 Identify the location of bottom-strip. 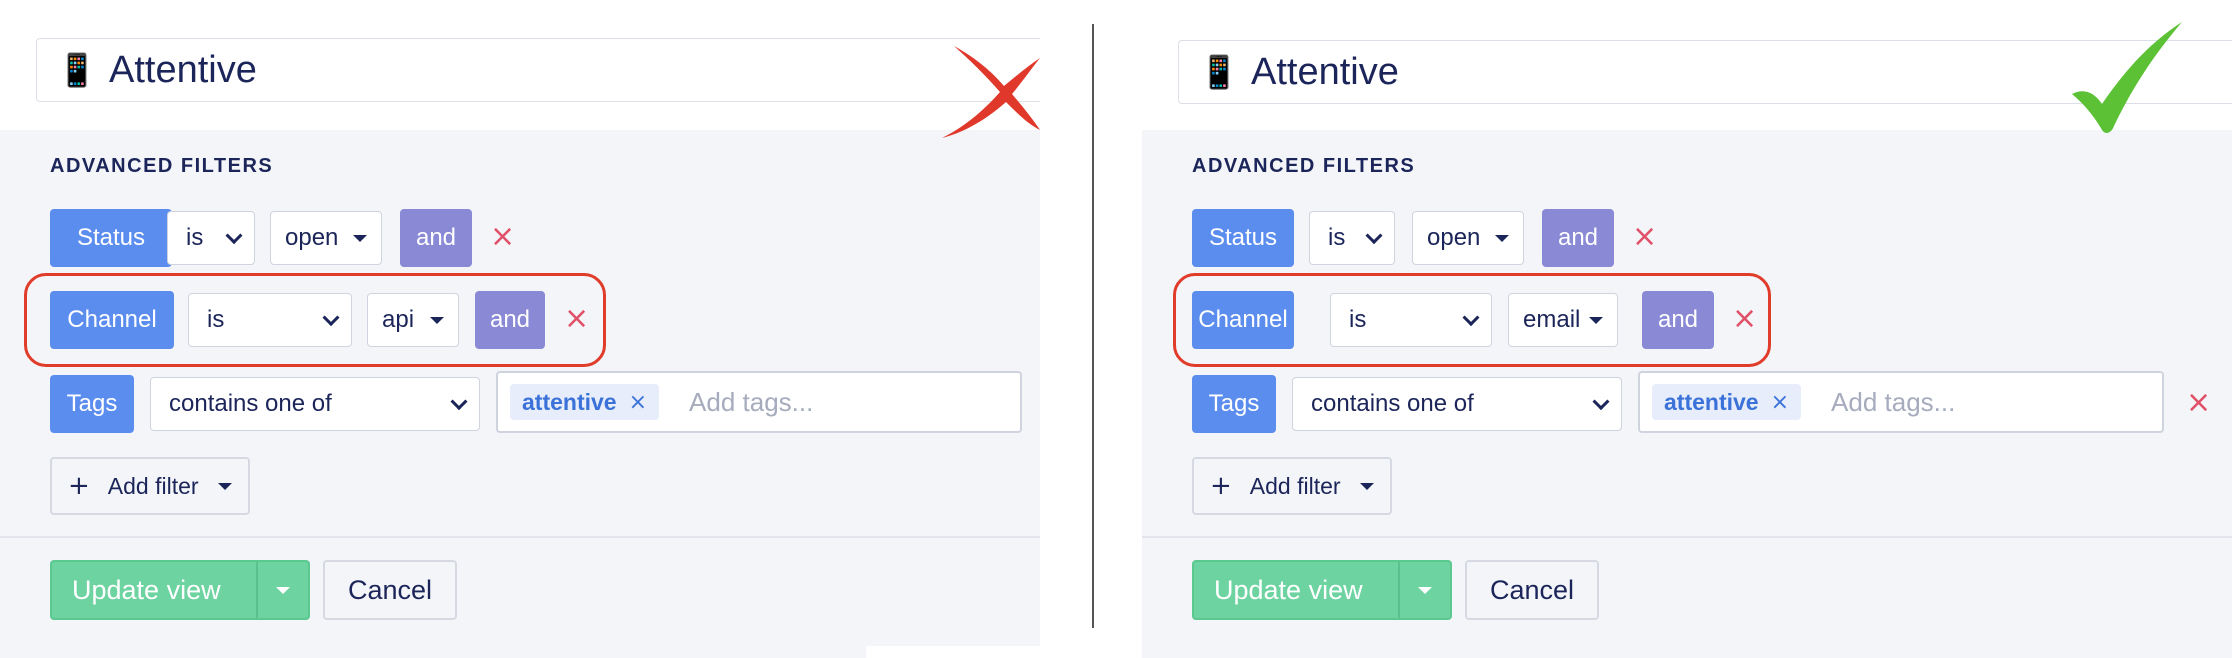
(953, 652).